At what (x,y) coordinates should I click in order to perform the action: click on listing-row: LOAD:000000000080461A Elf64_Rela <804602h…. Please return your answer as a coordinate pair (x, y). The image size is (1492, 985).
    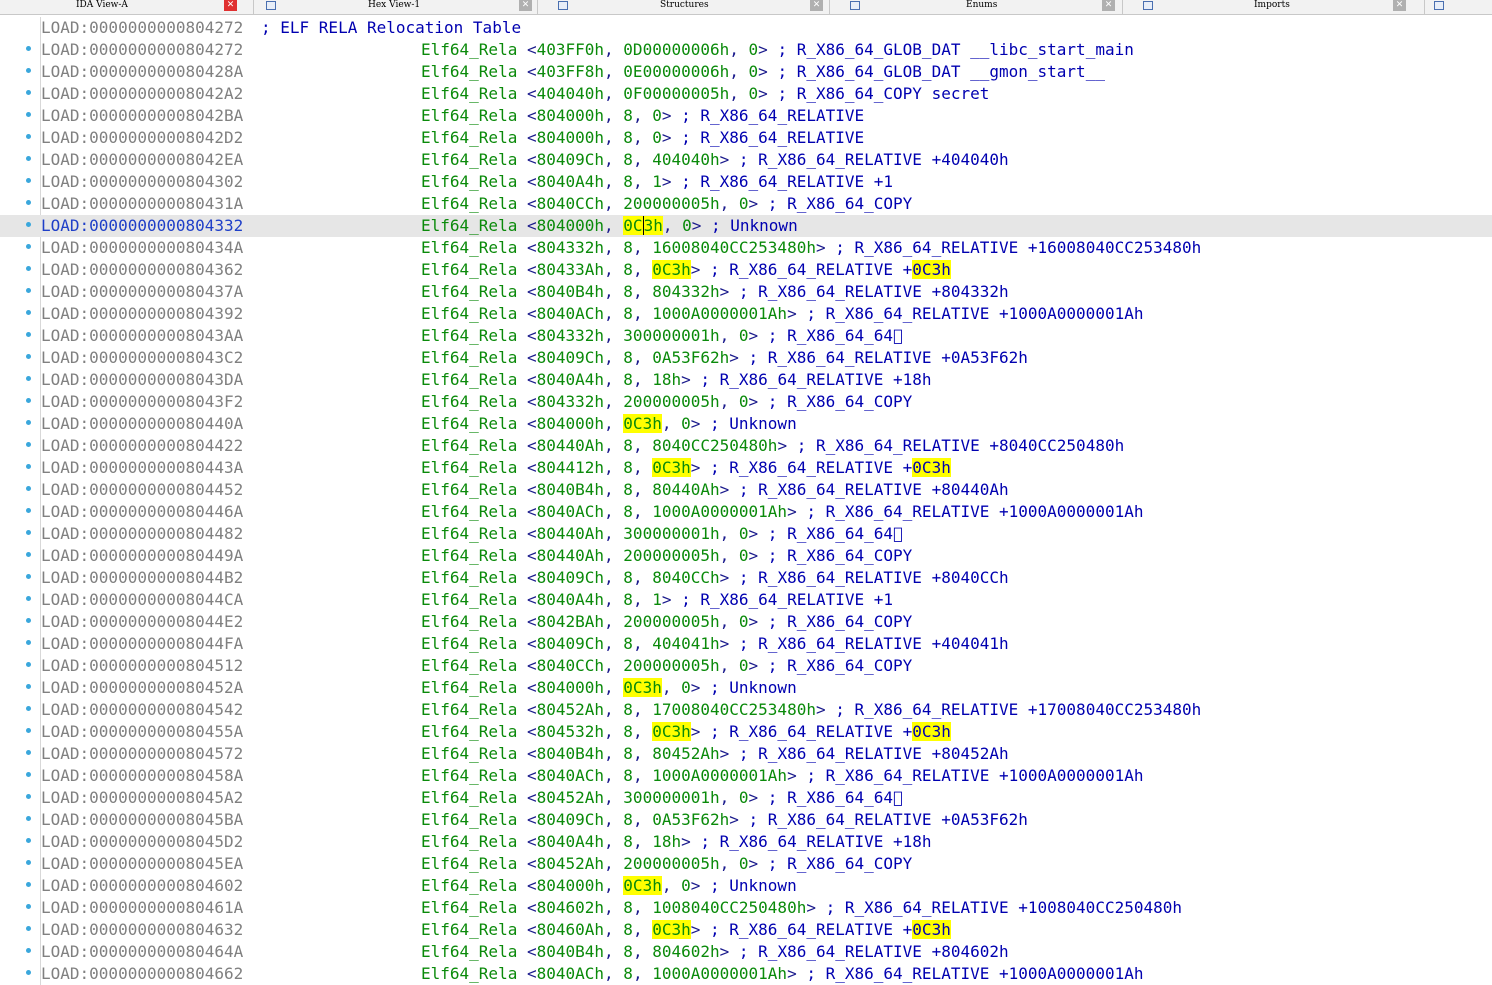
    Looking at the image, I should click on (746, 908).